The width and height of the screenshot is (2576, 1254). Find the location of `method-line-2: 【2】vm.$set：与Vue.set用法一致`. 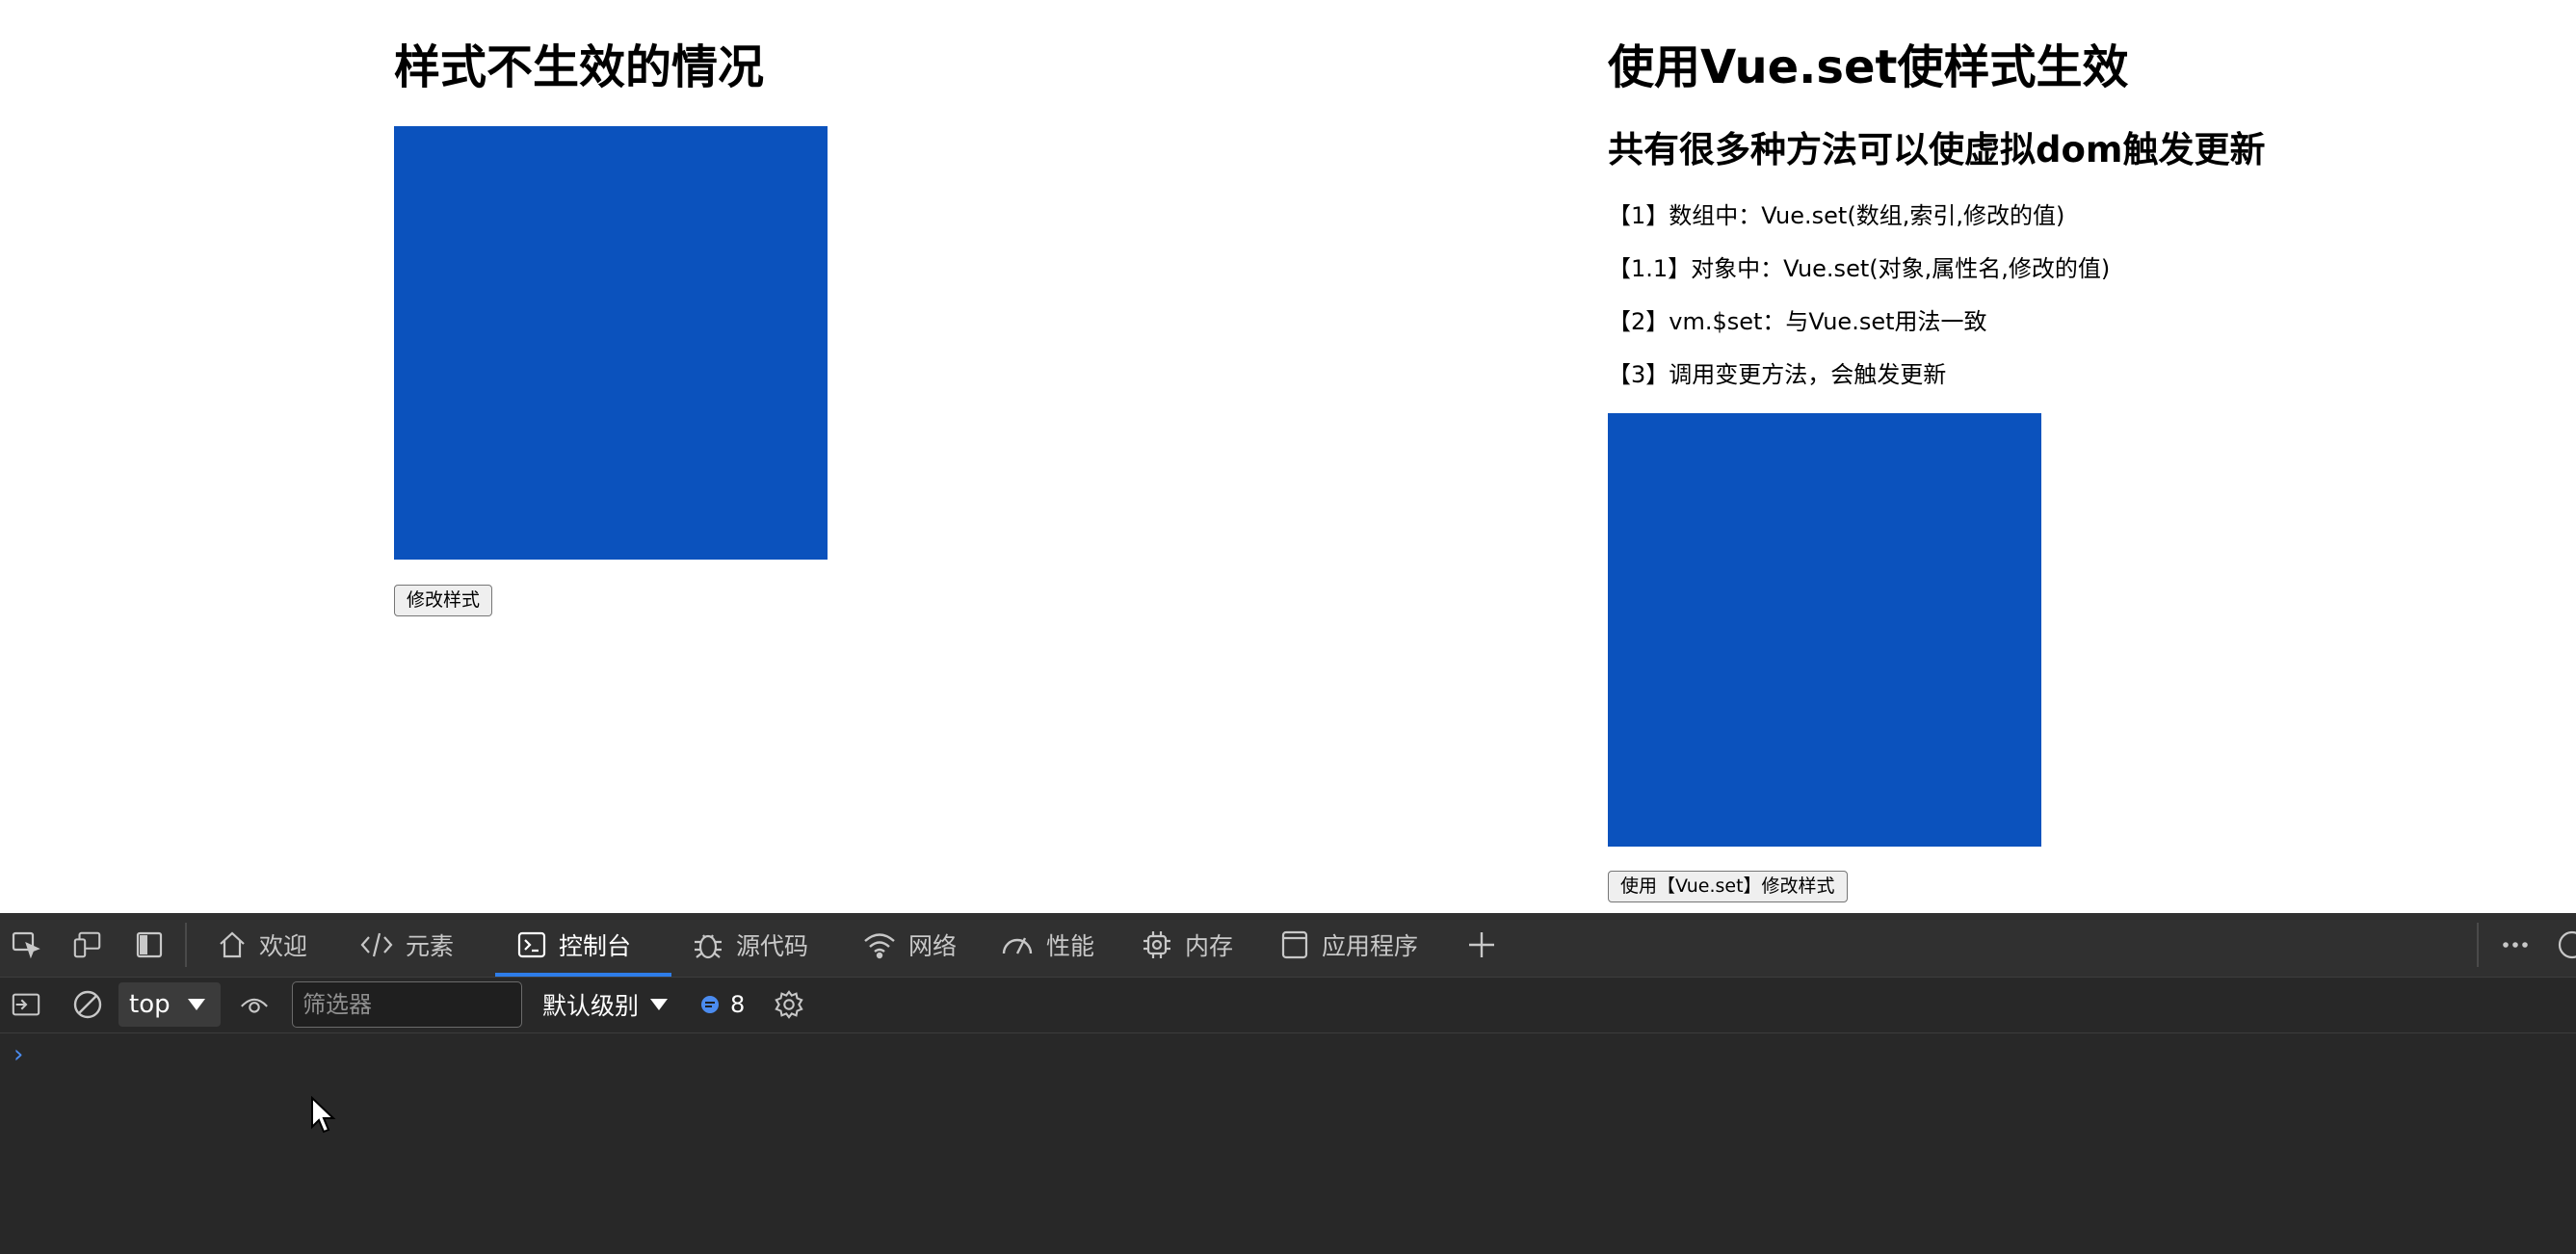

method-line-2: 【2】vm.$set：与Vue.set用法一致 is located at coordinates (1798, 321).